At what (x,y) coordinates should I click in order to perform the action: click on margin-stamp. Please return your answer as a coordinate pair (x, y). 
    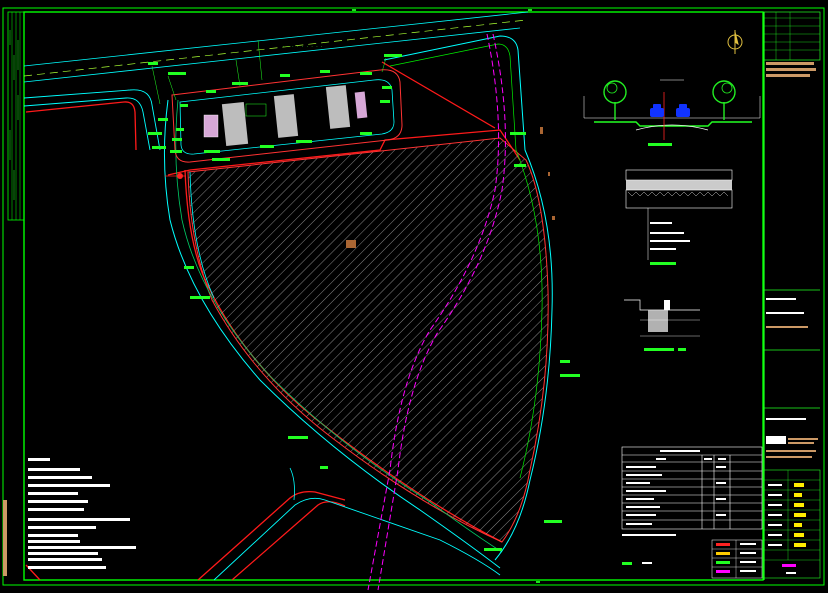
    Looking at the image, I should click on (5, 538).